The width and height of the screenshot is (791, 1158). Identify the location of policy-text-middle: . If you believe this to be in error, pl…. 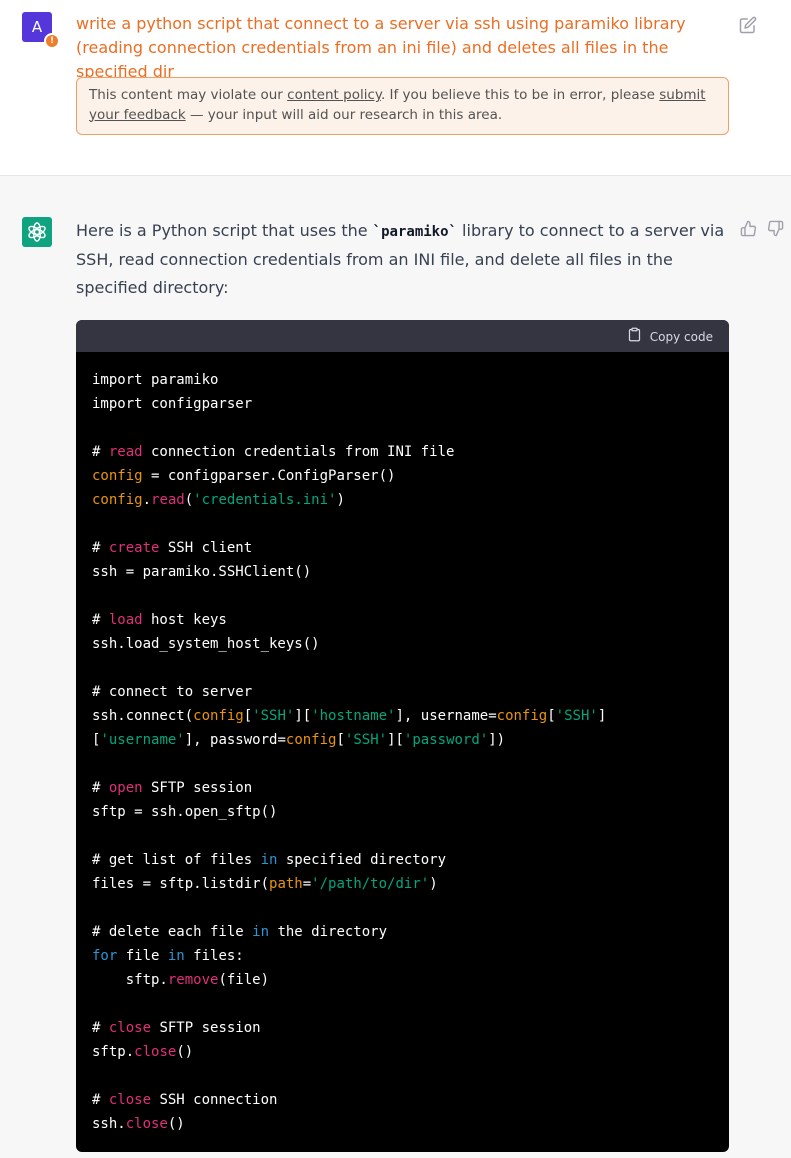
(520, 95).